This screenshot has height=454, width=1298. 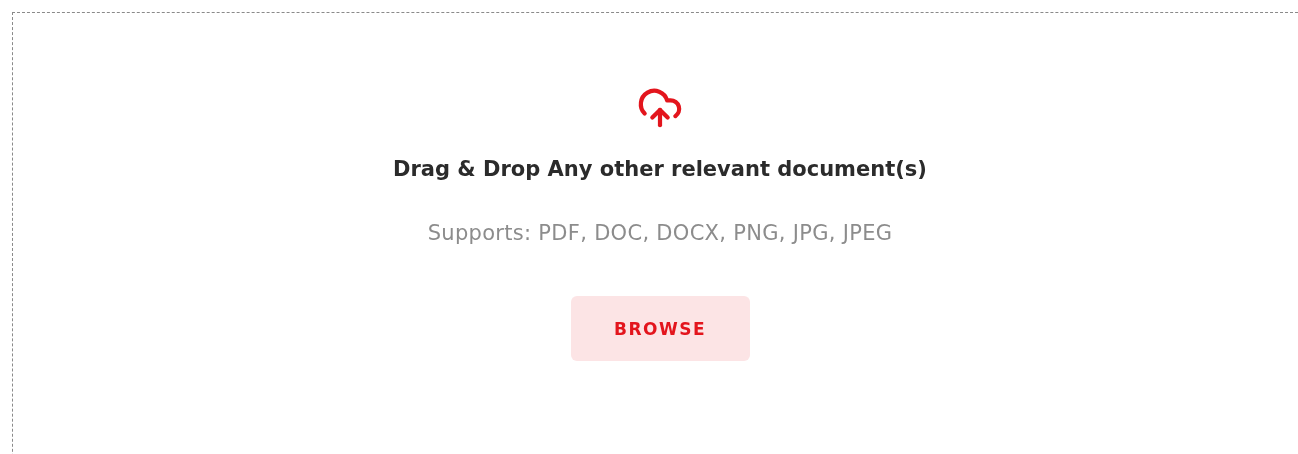 I want to click on dropzone-title: Drag & Drop Any other relevant document(s), so click(x=660, y=169).